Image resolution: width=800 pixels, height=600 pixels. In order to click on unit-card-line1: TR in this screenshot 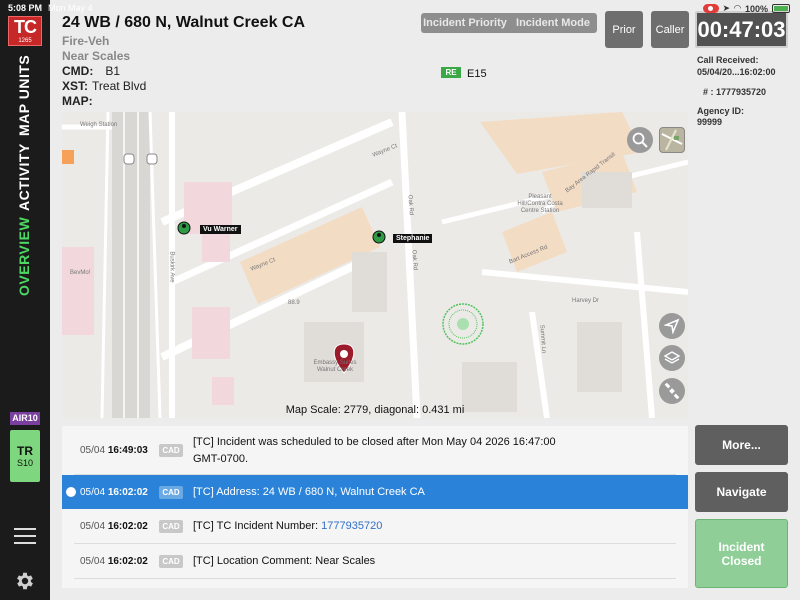, I will do `click(25, 451)`.